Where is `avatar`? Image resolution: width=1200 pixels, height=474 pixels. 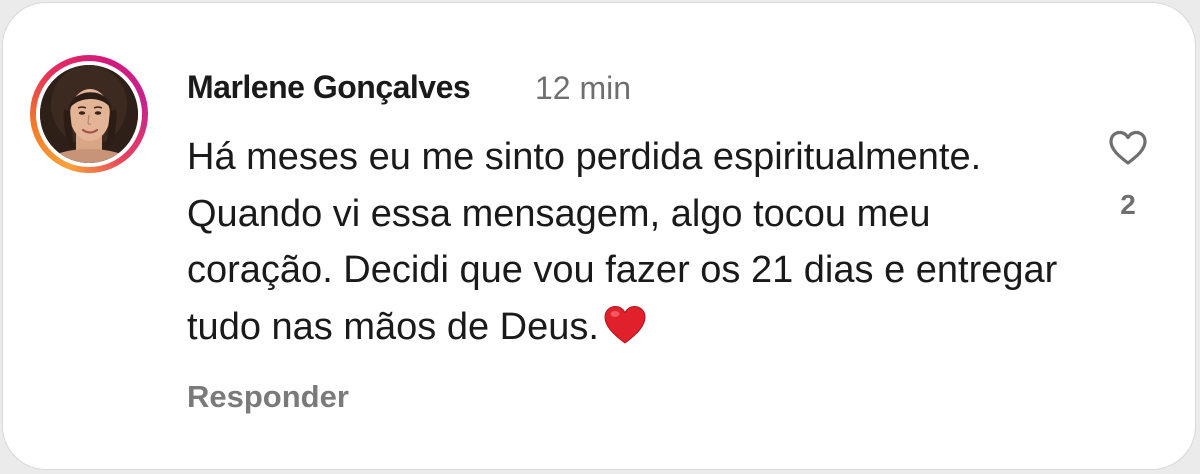 avatar is located at coordinates (89, 114).